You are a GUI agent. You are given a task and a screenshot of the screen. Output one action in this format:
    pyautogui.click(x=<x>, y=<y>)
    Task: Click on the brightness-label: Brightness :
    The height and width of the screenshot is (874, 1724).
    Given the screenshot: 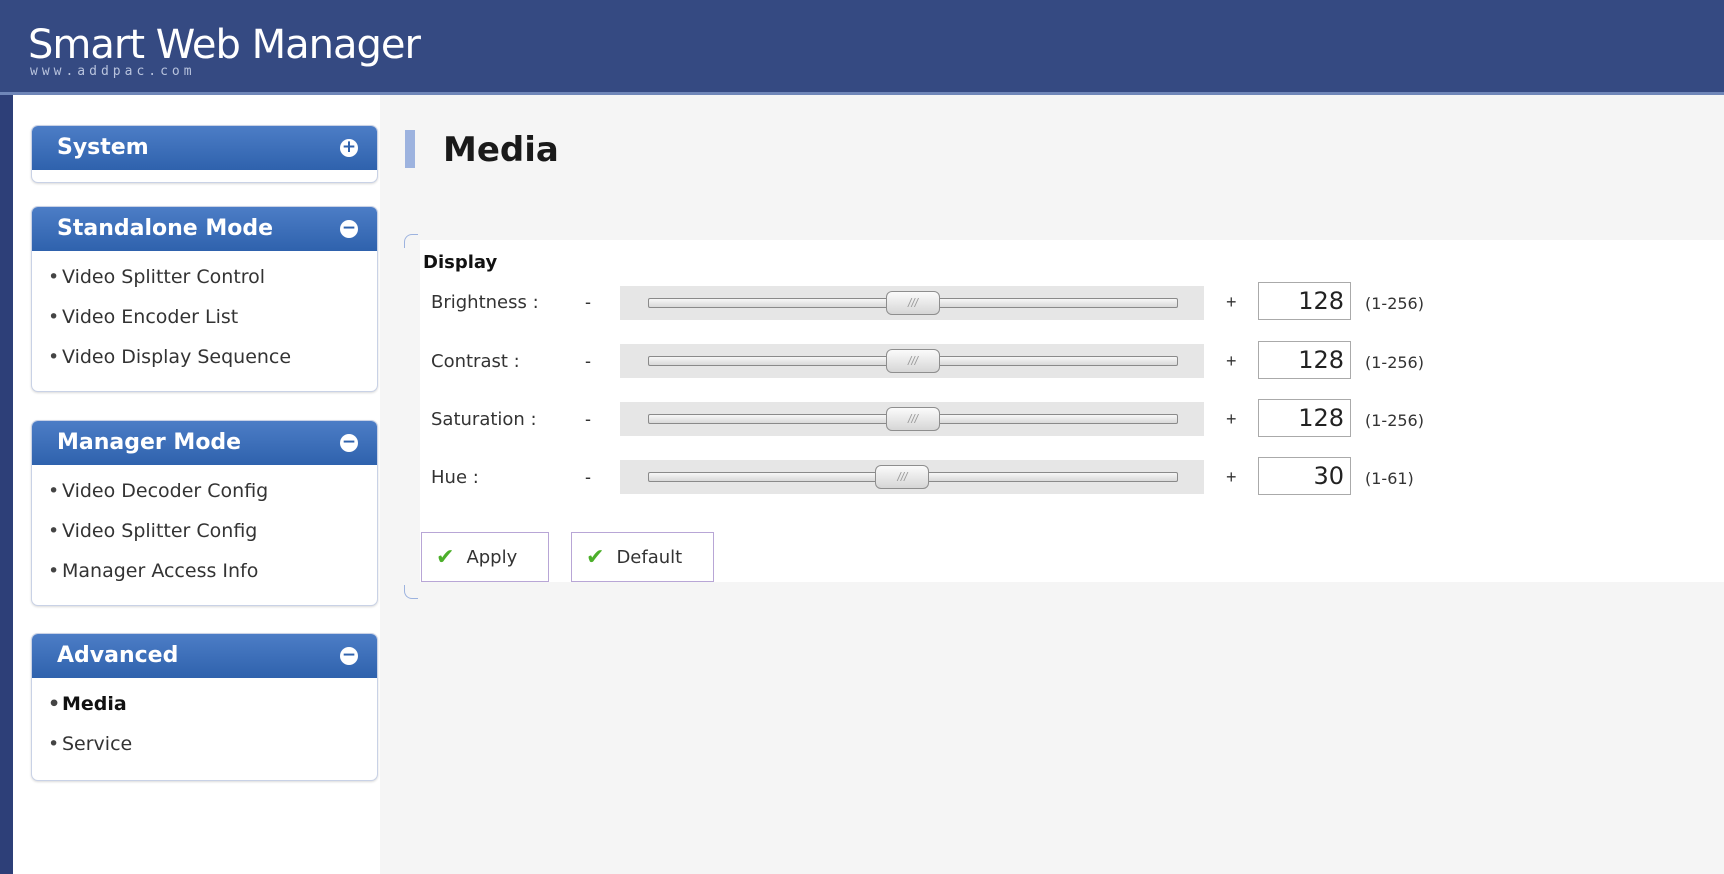 What is the action you would take?
    pyautogui.click(x=485, y=302)
    